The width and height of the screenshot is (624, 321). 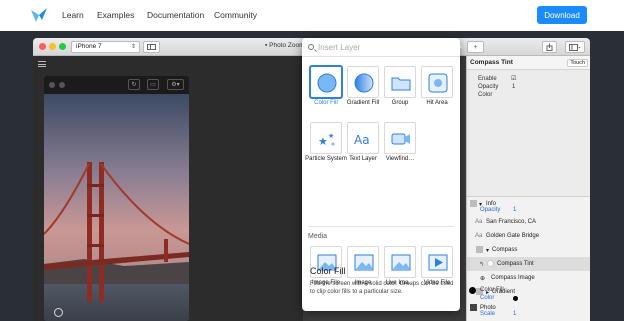 I want to click on rotate-button: ↻, so click(x=134, y=84).